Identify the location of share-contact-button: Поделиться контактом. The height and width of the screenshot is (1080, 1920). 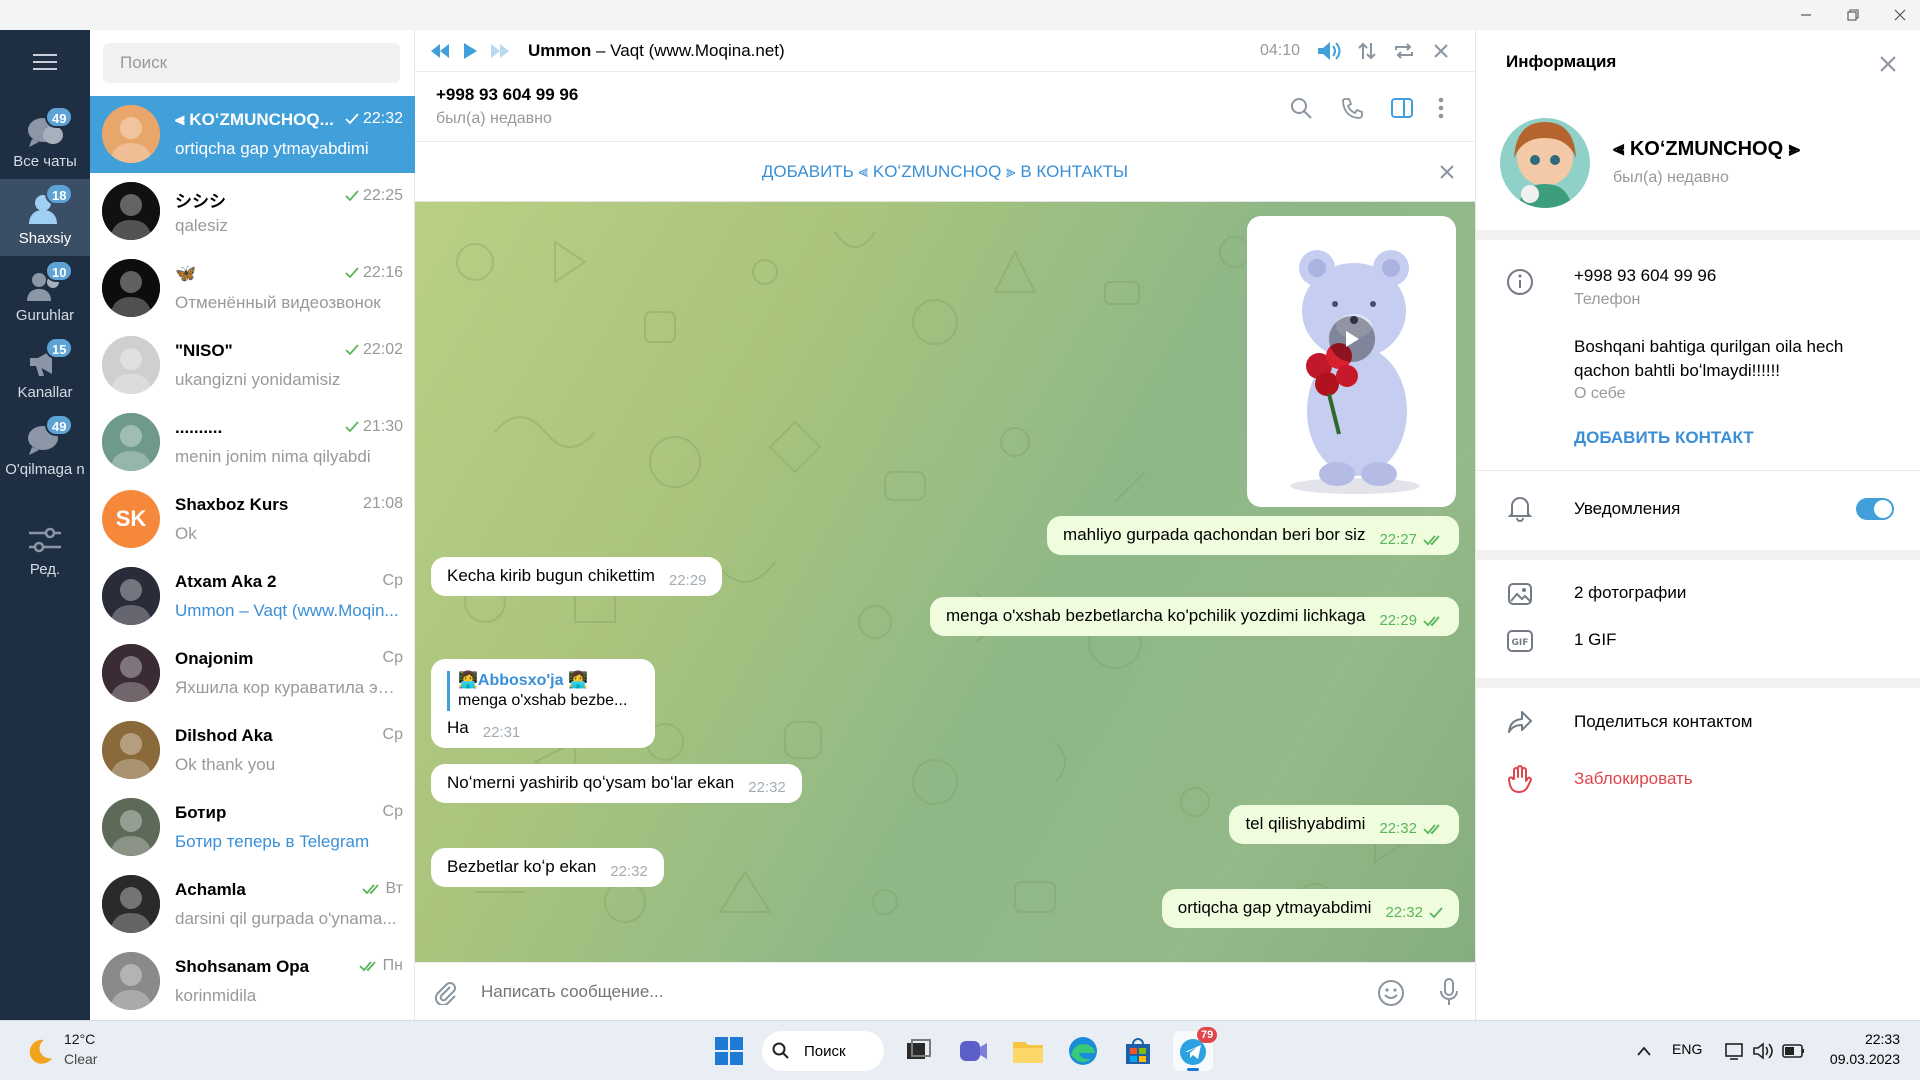
(1663, 722).